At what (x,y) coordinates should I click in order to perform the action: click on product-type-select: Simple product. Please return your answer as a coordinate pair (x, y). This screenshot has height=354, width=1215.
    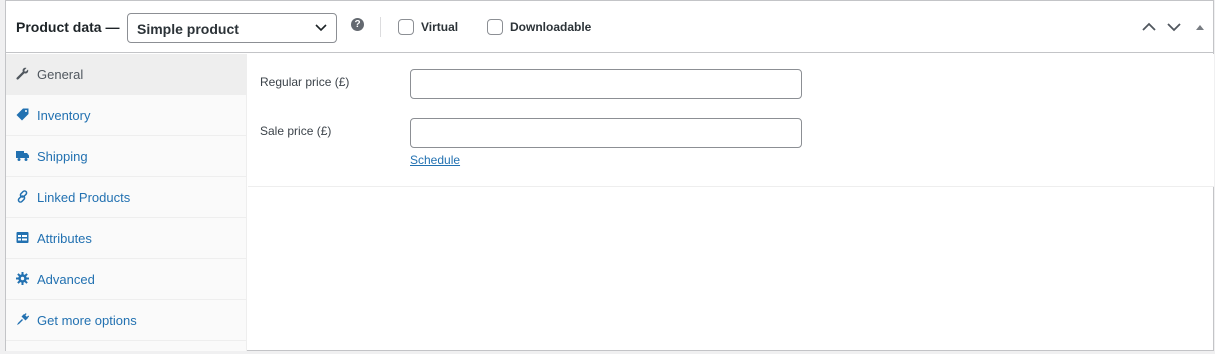
    Looking at the image, I should click on (232, 28).